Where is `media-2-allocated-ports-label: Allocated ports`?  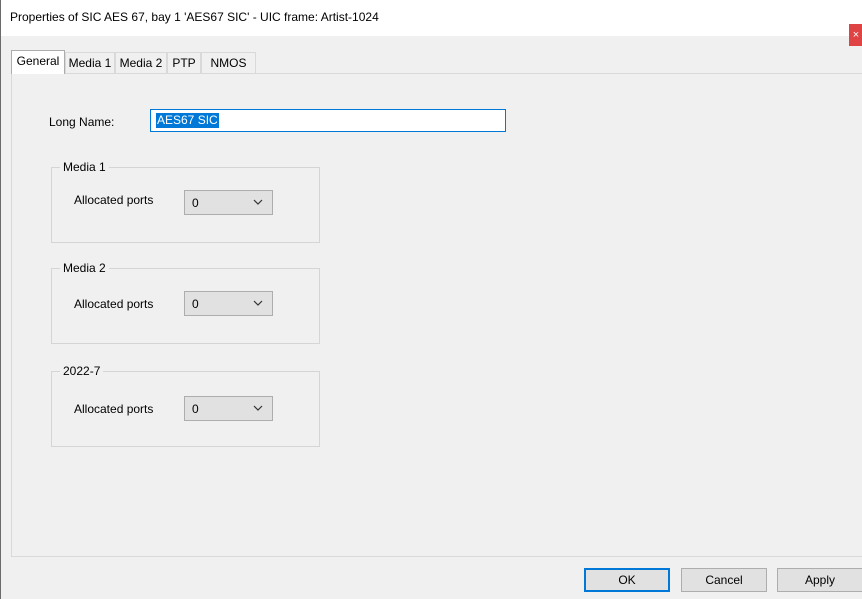
media-2-allocated-ports-label: Allocated ports is located at coordinates (114, 304).